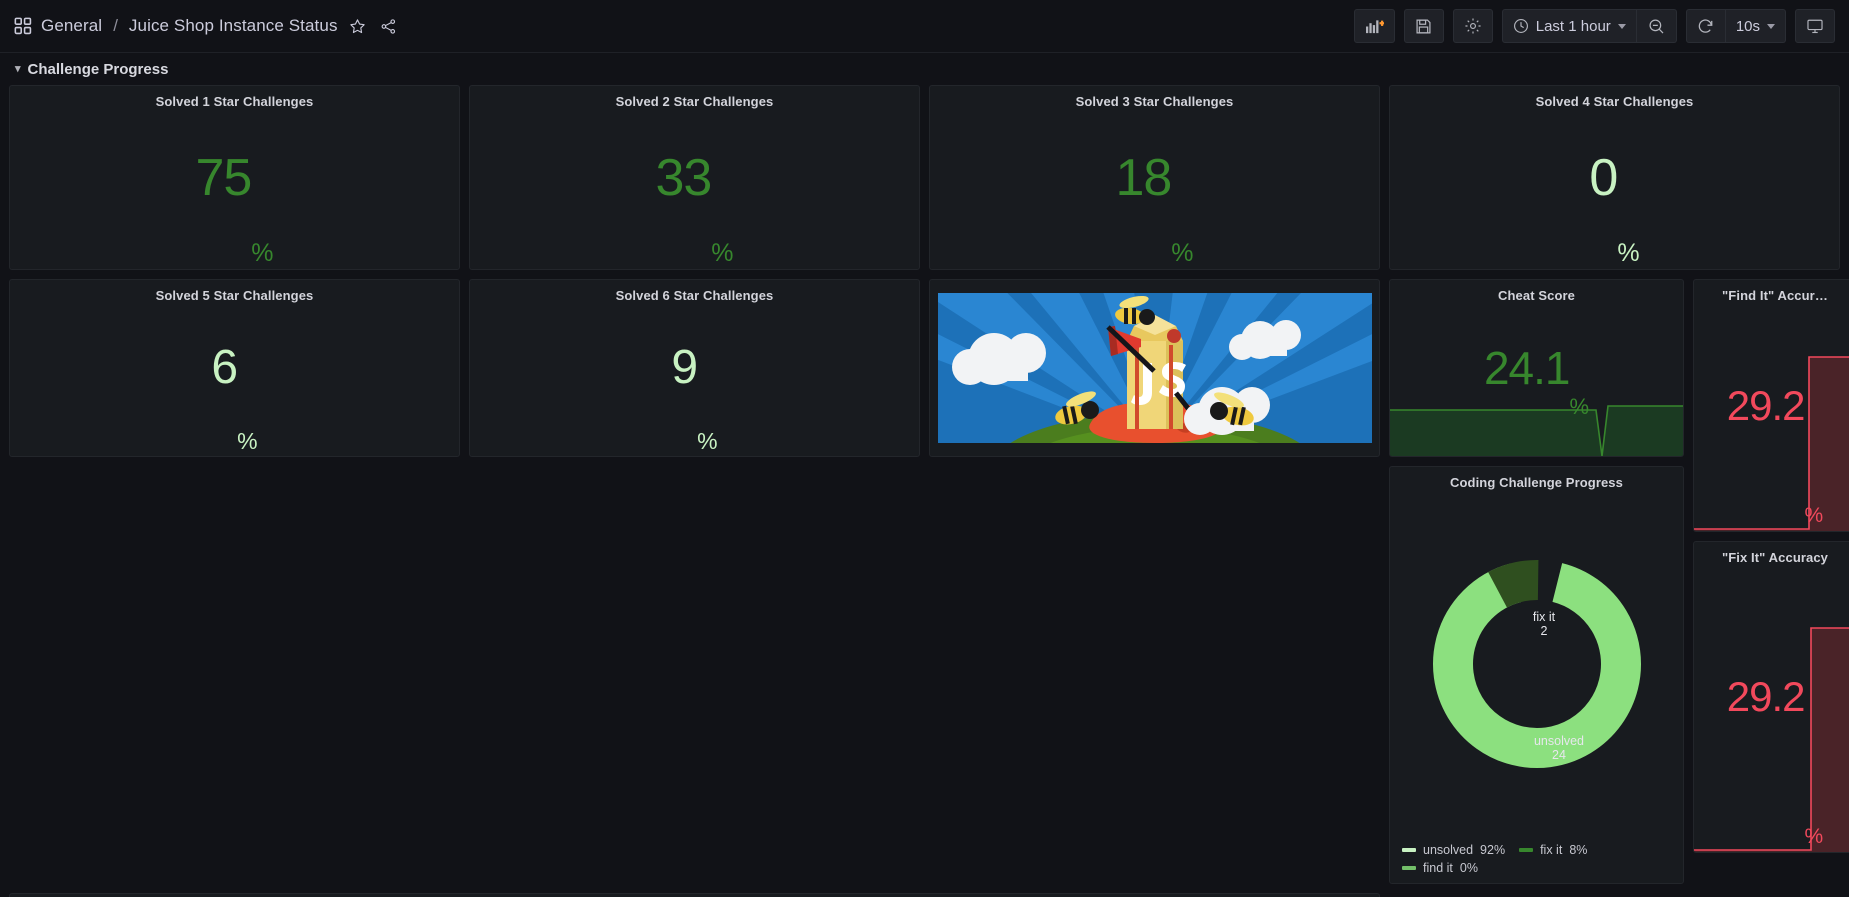  I want to click on breadcrumb-folder: General, so click(71, 26).